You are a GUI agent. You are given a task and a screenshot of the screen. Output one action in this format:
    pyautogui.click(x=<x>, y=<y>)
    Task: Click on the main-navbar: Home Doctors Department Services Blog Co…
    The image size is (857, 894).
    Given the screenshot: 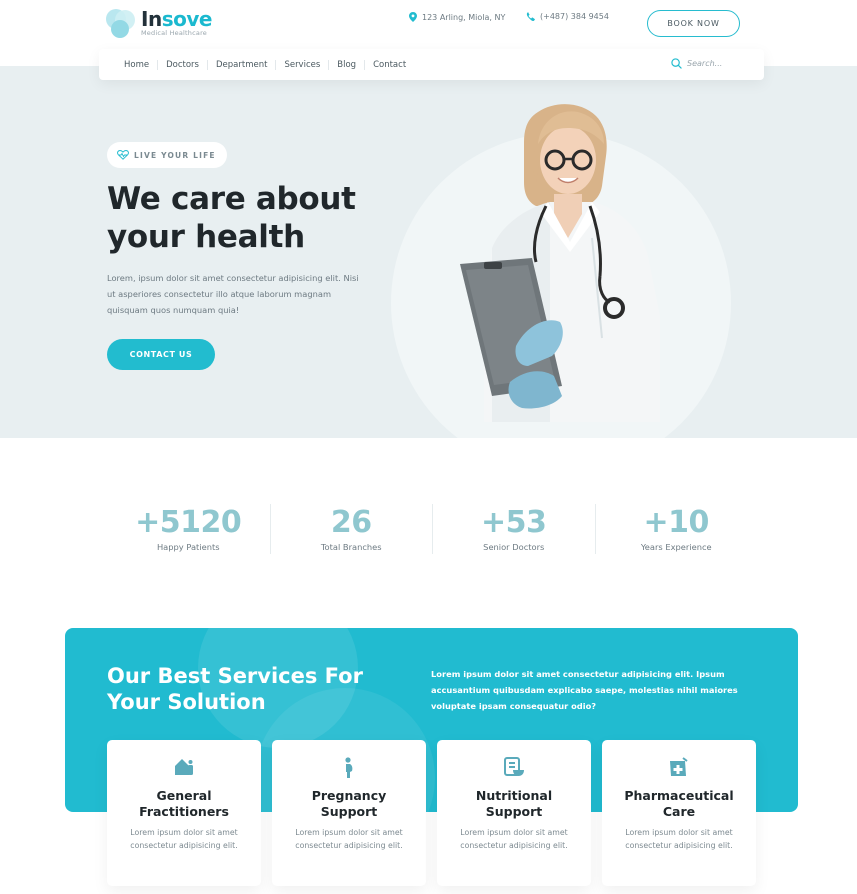 What is the action you would take?
    pyautogui.click(x=431, y=64)
    